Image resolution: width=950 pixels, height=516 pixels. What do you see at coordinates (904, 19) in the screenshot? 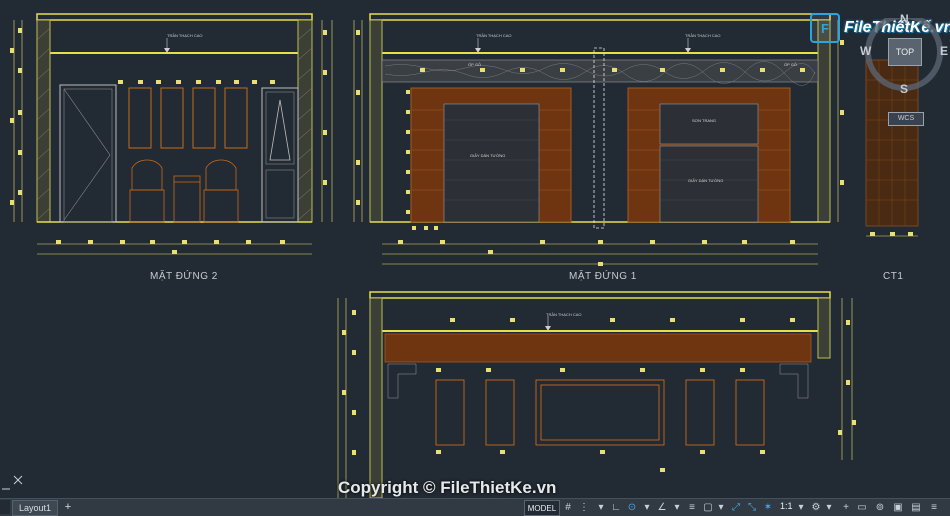
I see `viewcube-north: N` at bounding box center [904, 19].